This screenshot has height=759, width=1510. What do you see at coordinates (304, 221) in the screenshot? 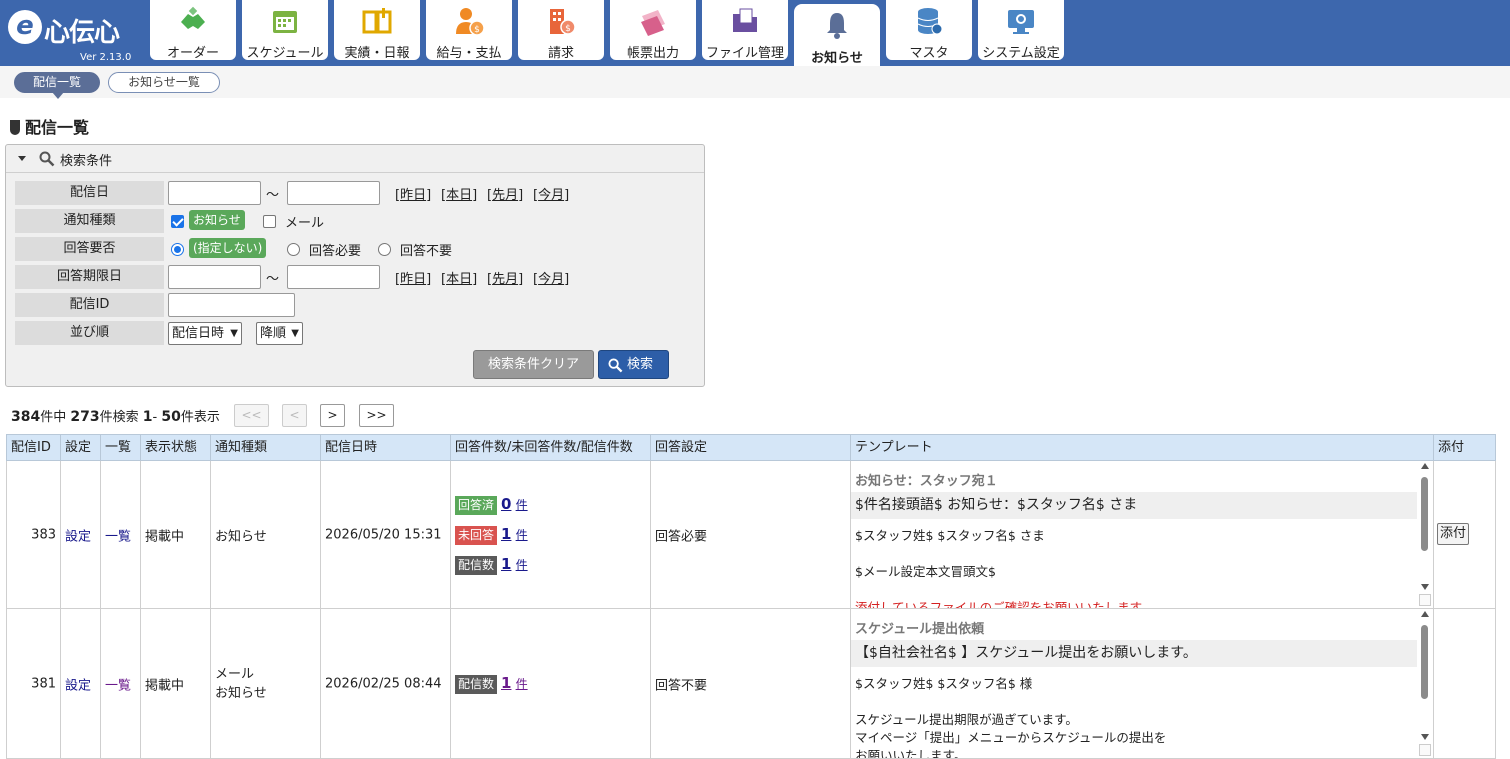
I see `type-mail-label: メール` at bounding box center [304, 221].